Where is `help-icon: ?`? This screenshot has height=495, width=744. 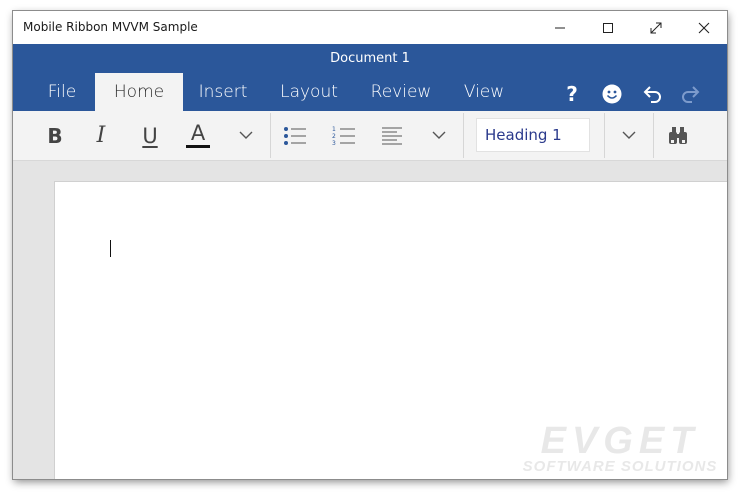 help-icon: ? is located at coordinates (572, 94).